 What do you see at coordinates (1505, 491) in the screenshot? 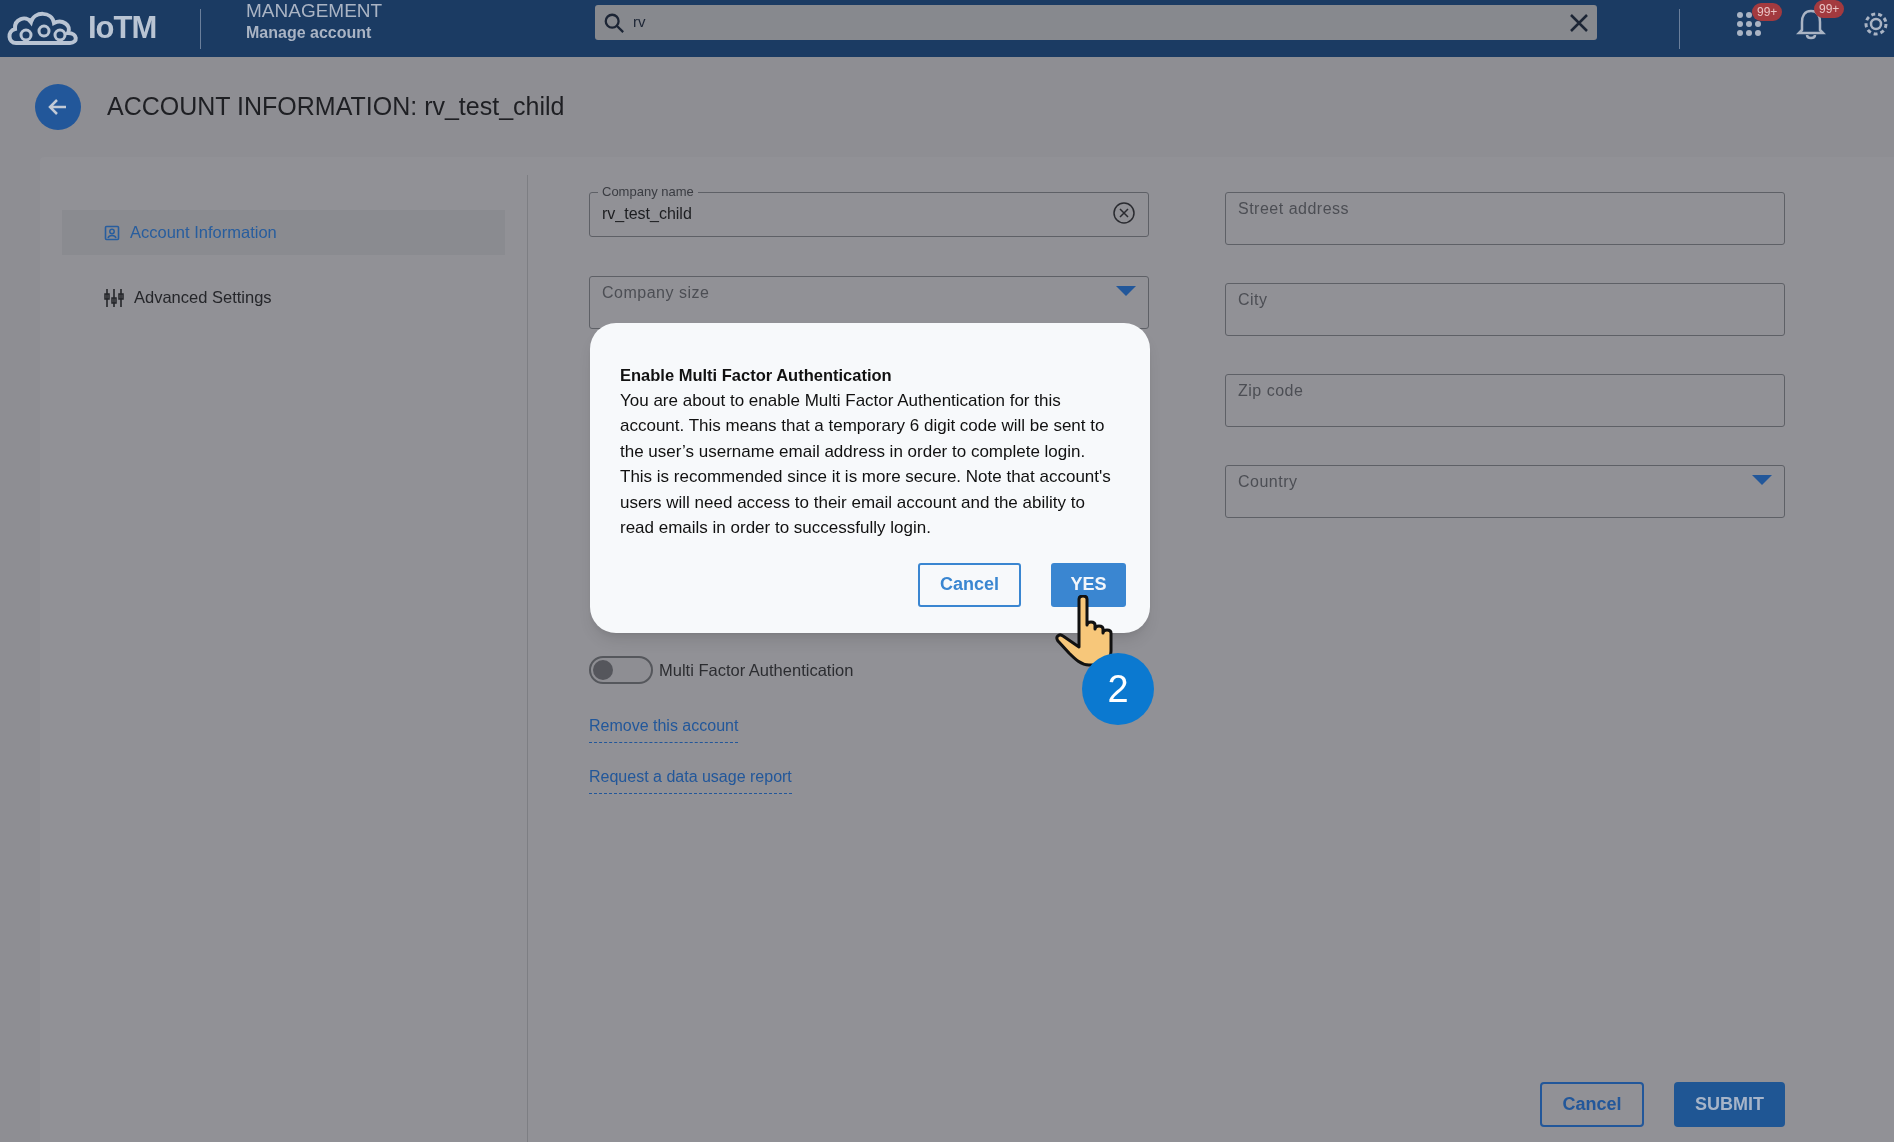
I see `select-field: Country` at bounding box center [1505, 491].